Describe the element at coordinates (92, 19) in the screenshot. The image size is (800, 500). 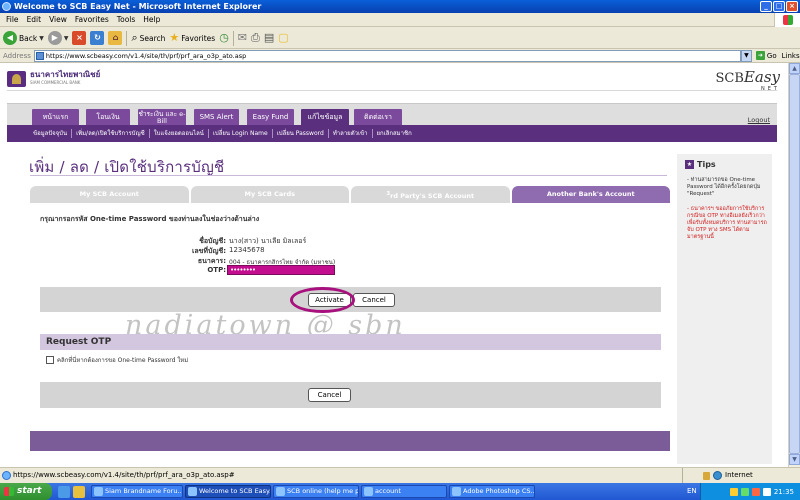
I see `menu-favorites: Favorites` at that location.